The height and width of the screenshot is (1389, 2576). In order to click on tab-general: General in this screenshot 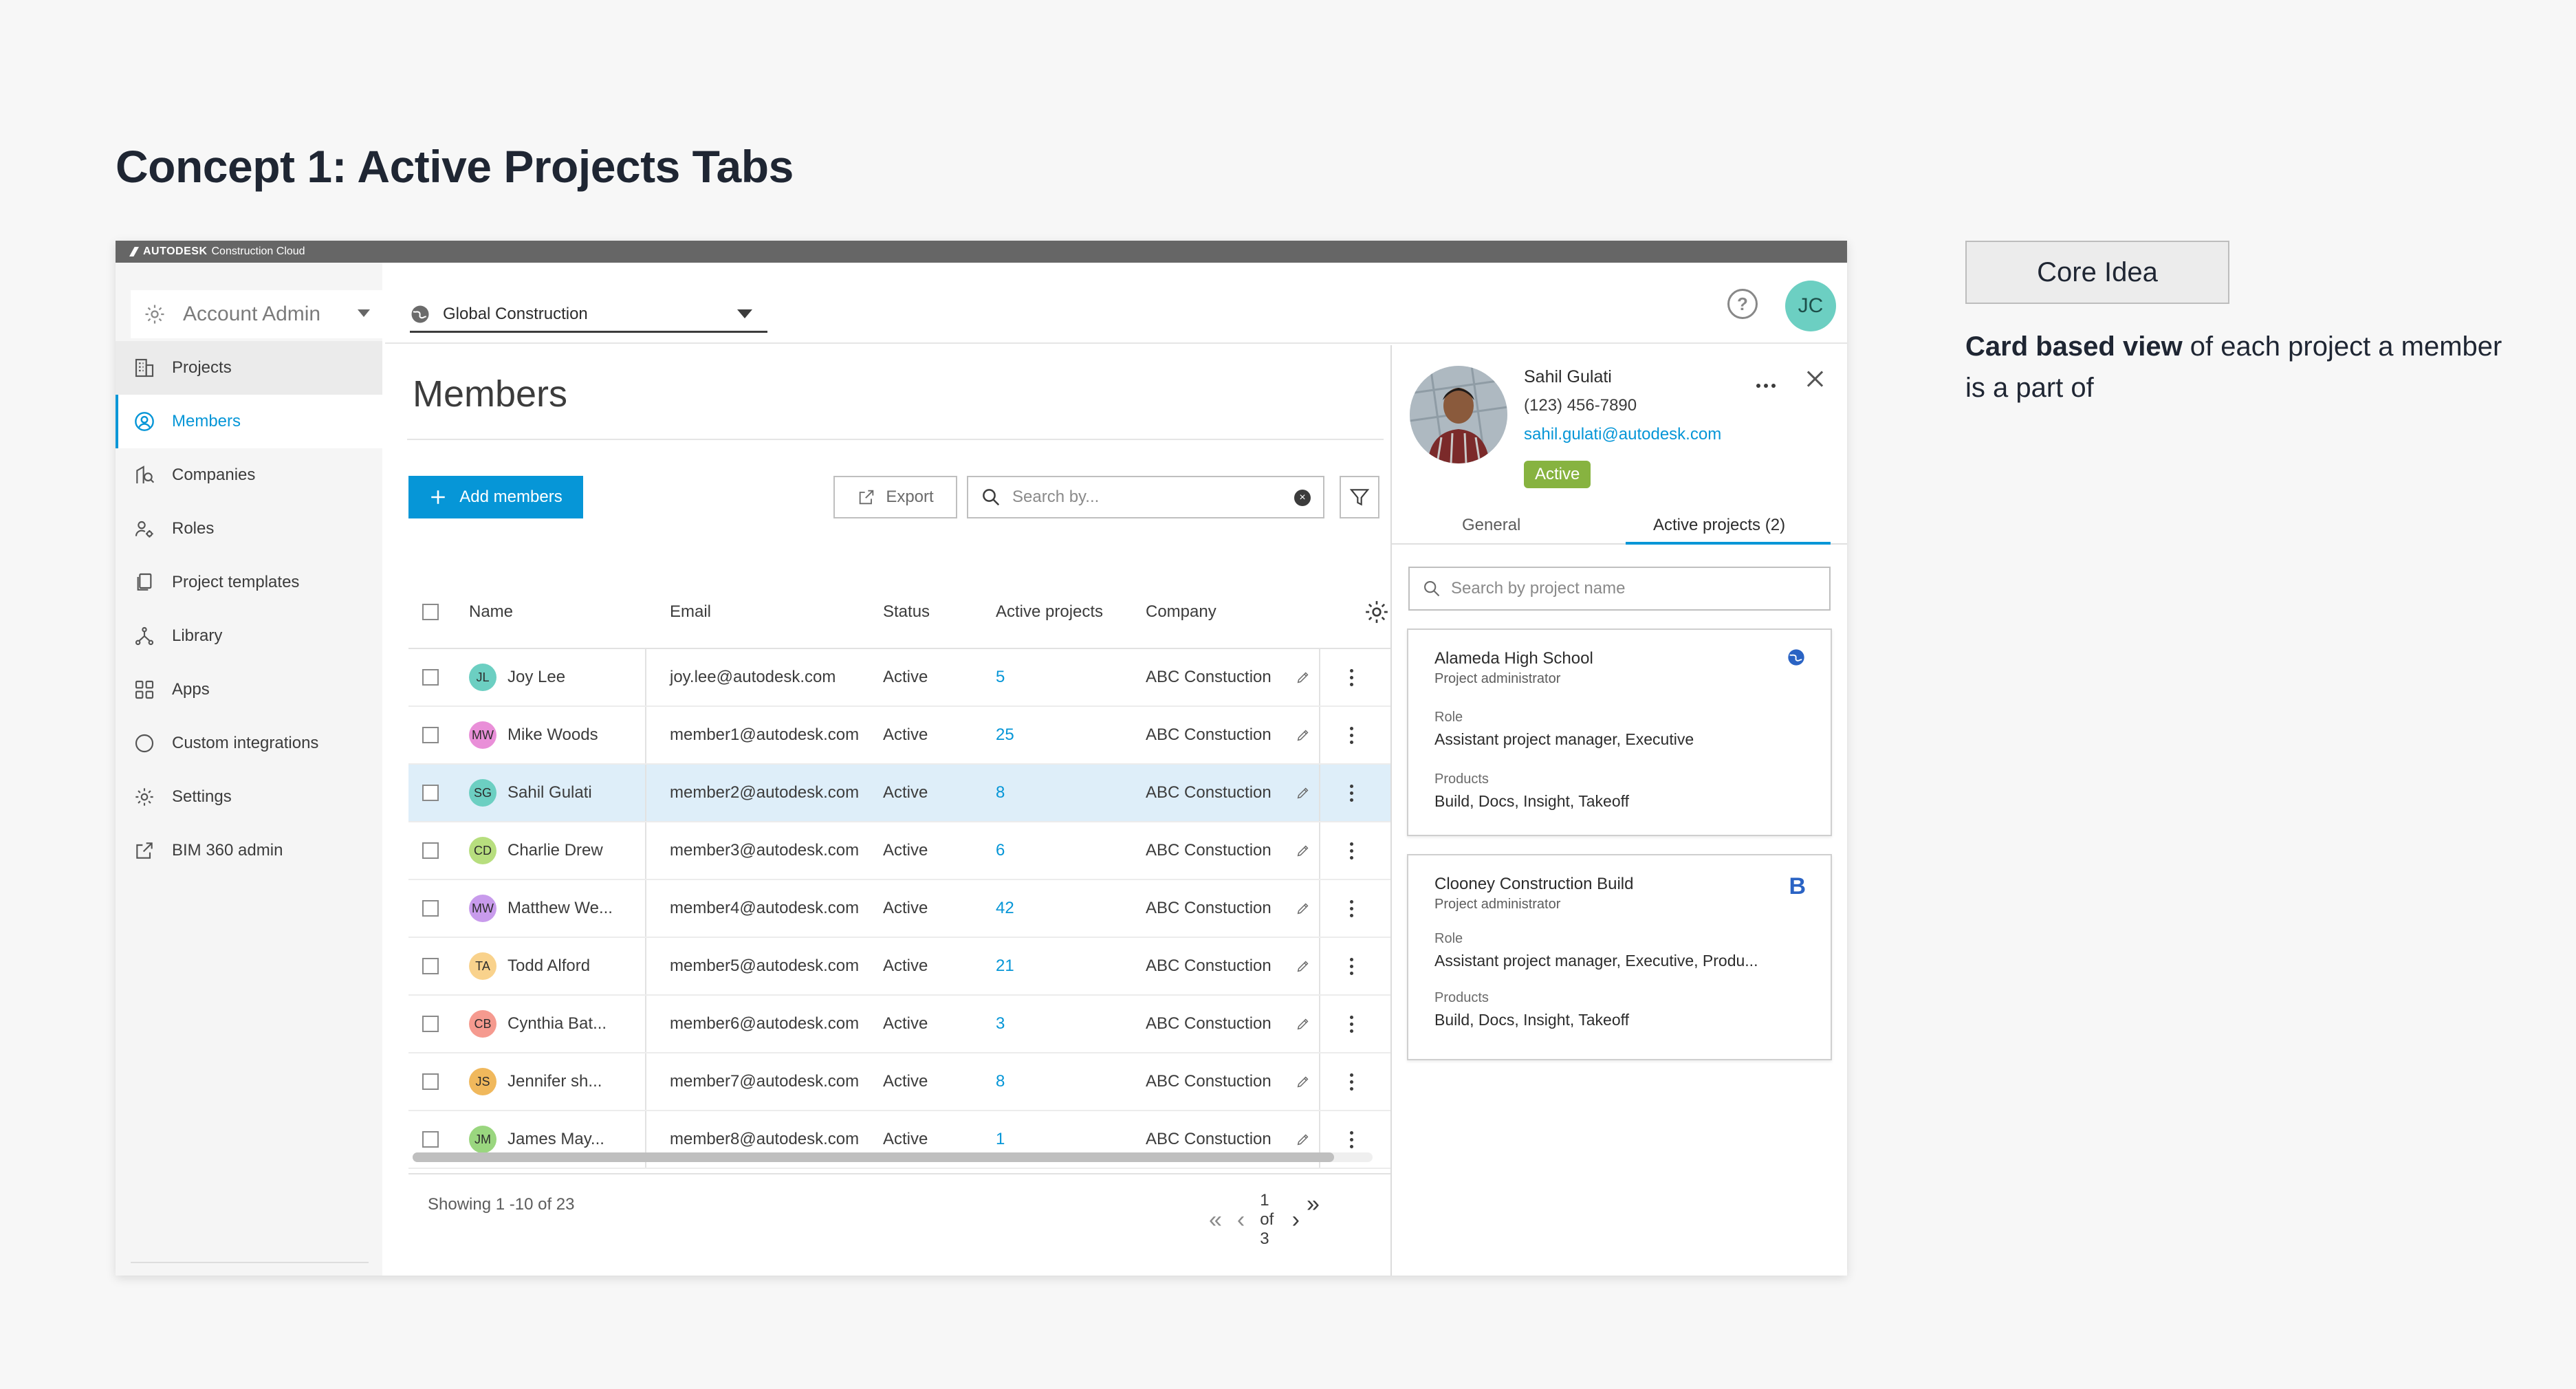, I will do `click(1491, 525)`.